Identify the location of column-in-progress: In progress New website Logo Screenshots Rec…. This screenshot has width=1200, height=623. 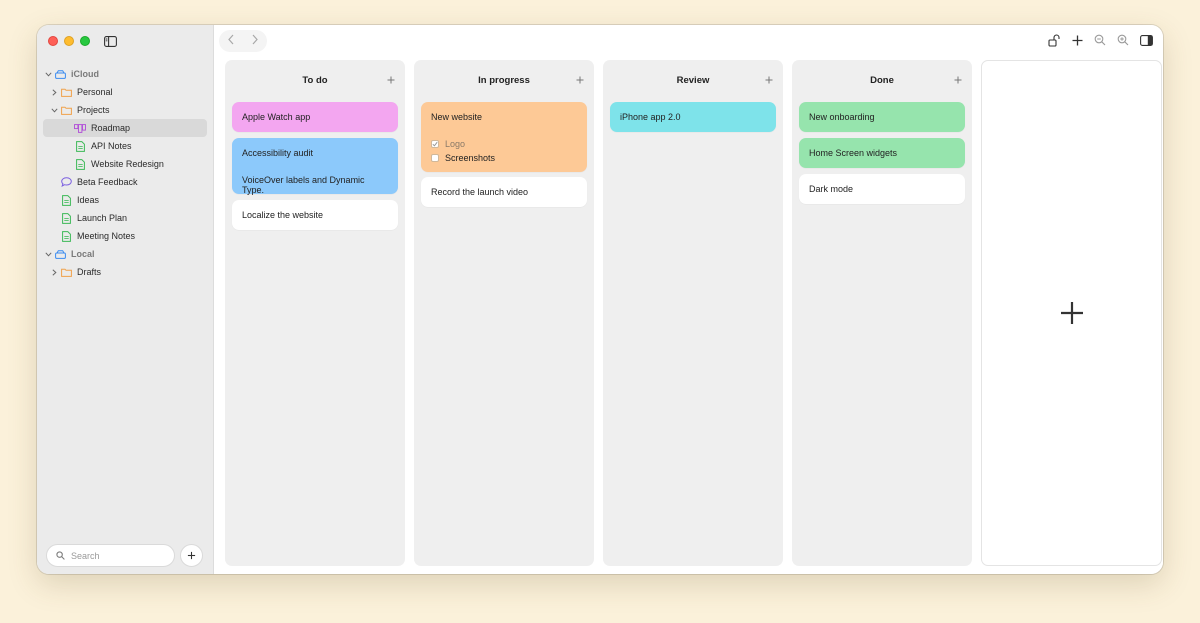
(504, 313).